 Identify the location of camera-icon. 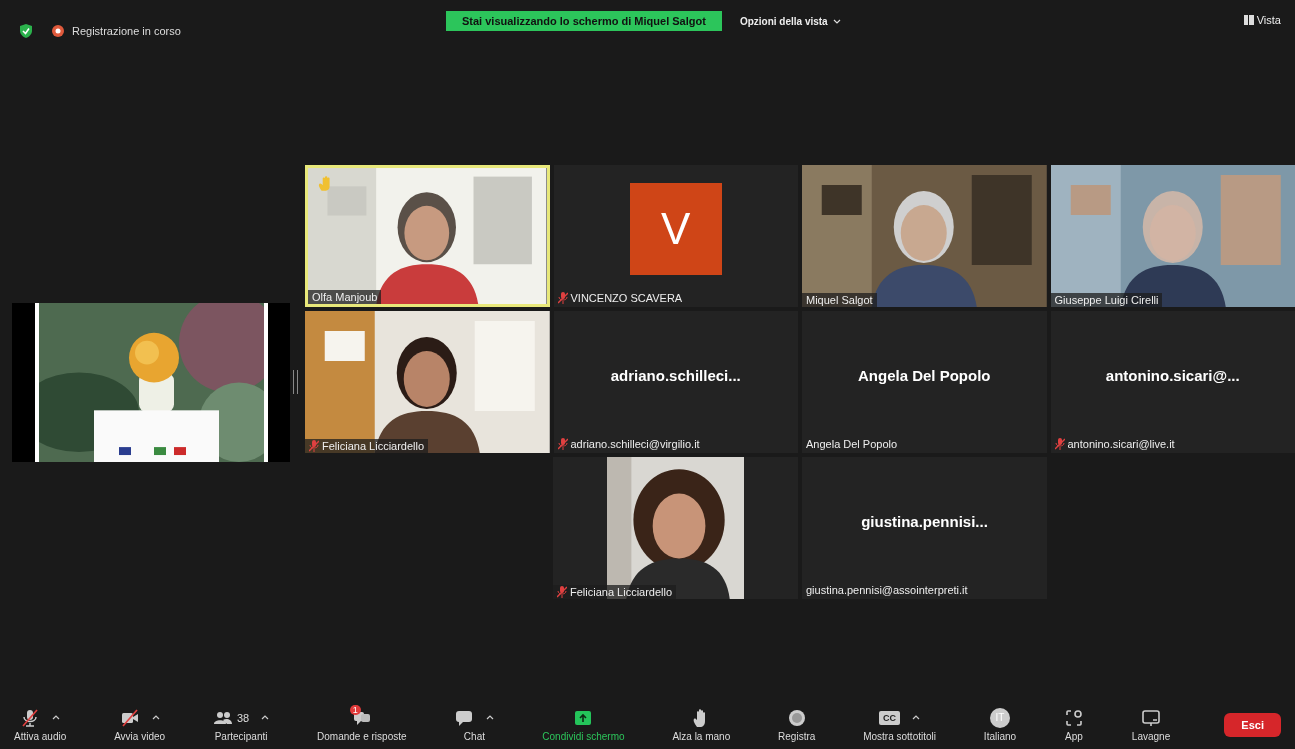
(129, 717).